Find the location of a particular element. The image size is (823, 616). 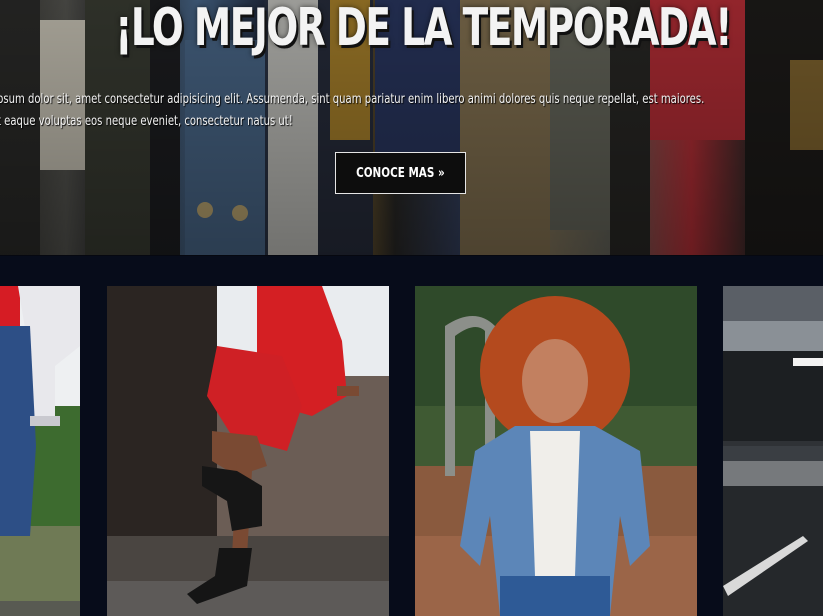

model-white-cardigan-jeans-image is located at coordinates (40, 451).